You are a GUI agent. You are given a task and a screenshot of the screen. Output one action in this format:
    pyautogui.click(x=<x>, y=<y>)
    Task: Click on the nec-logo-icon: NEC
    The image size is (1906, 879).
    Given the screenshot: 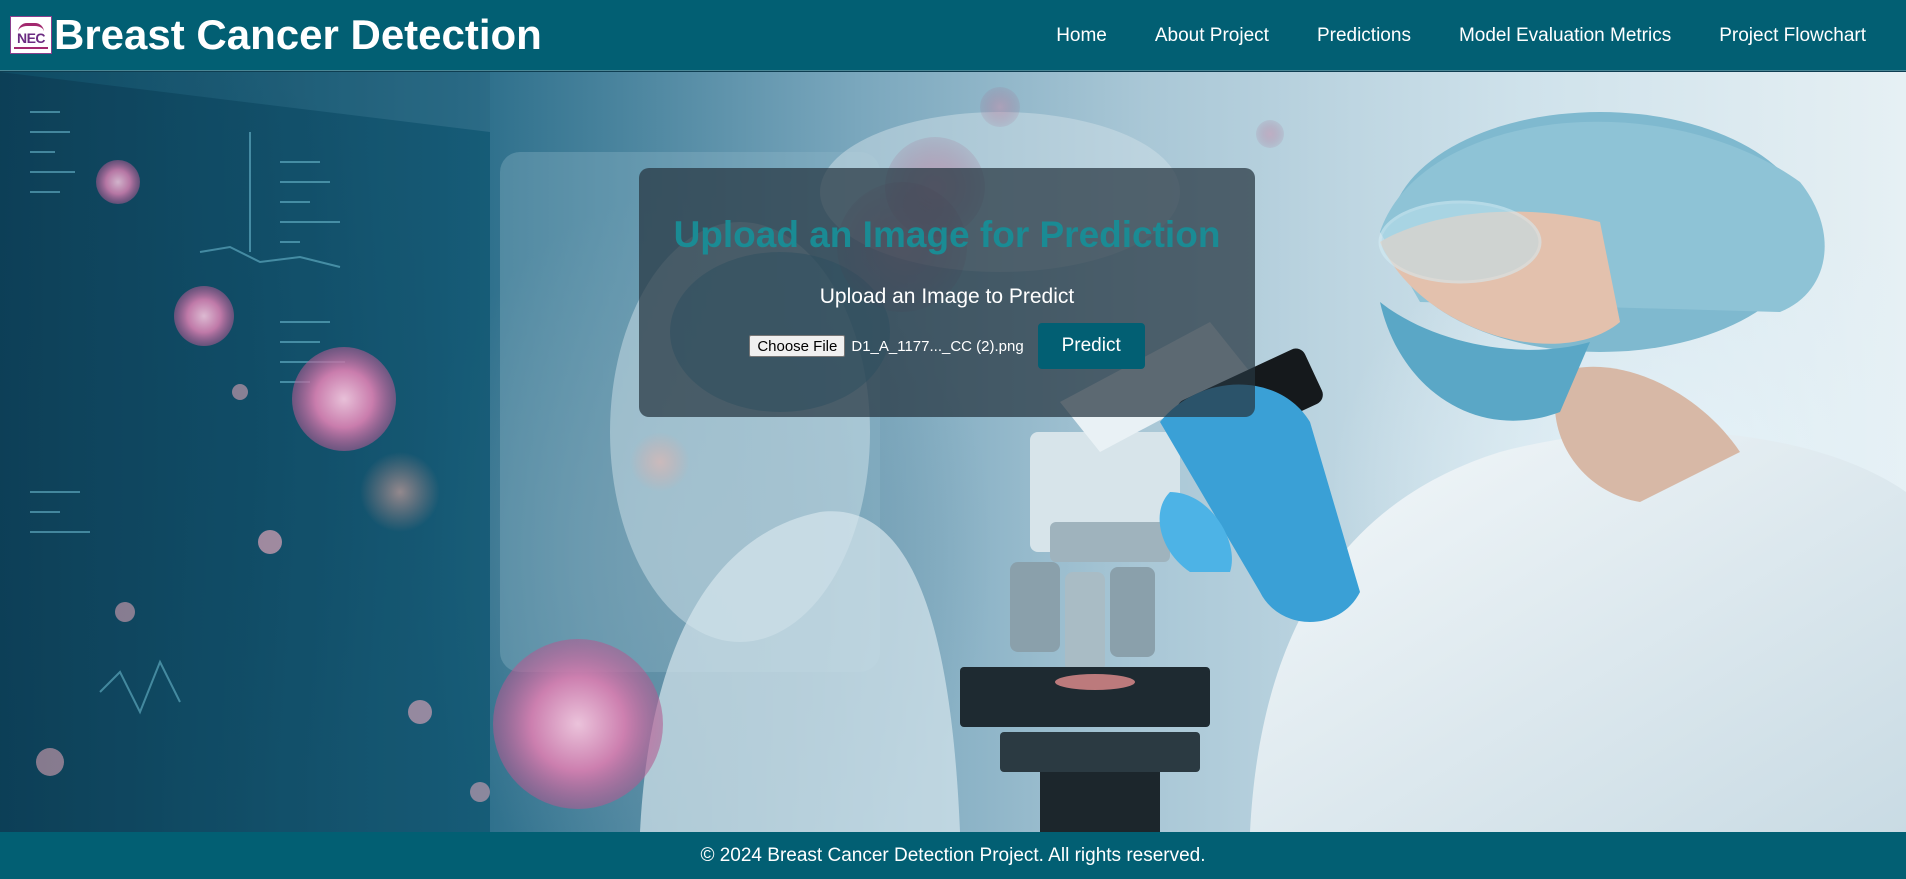 What is the action you would take?
    pyautogui.click(x=31, y=35)
    